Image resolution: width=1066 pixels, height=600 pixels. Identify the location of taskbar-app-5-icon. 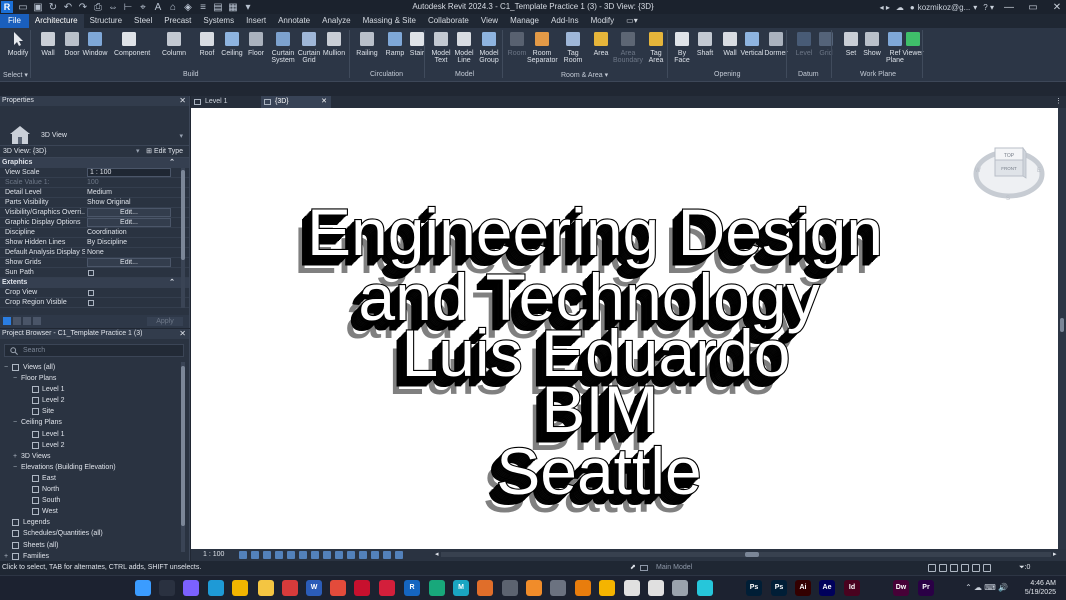
(510, 588).